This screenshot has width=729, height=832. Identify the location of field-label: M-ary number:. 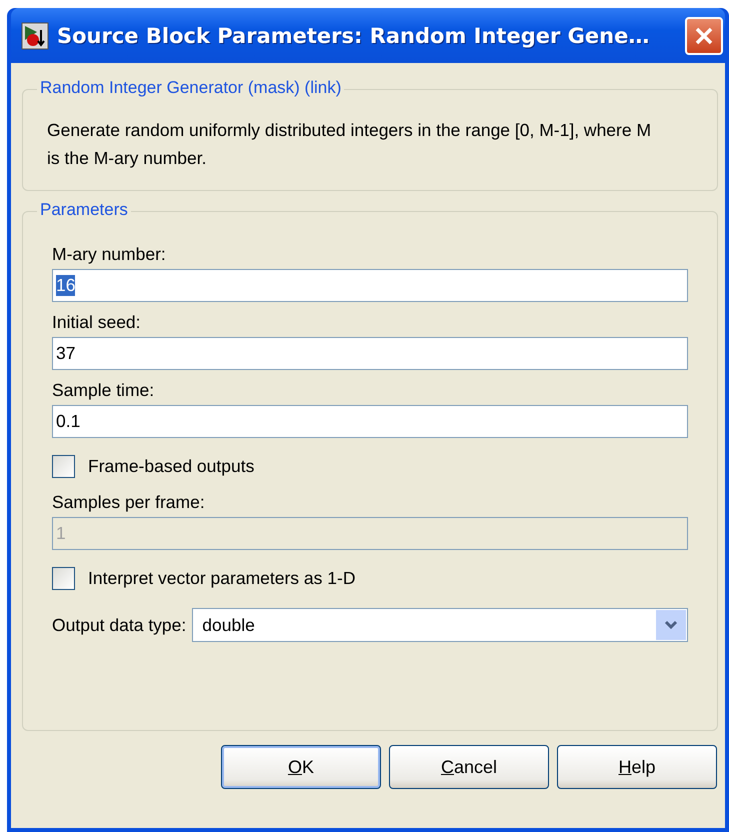
(109, 254).